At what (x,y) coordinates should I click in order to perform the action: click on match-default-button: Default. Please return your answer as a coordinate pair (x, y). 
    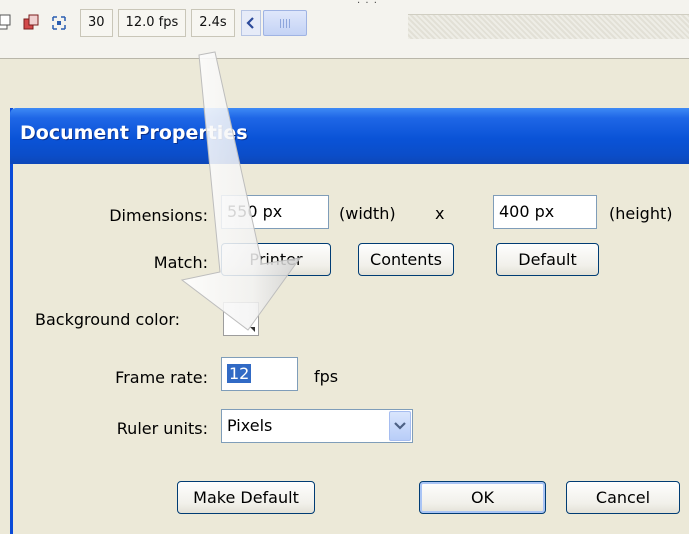
    Looking at the image, I should click on (547, 259).